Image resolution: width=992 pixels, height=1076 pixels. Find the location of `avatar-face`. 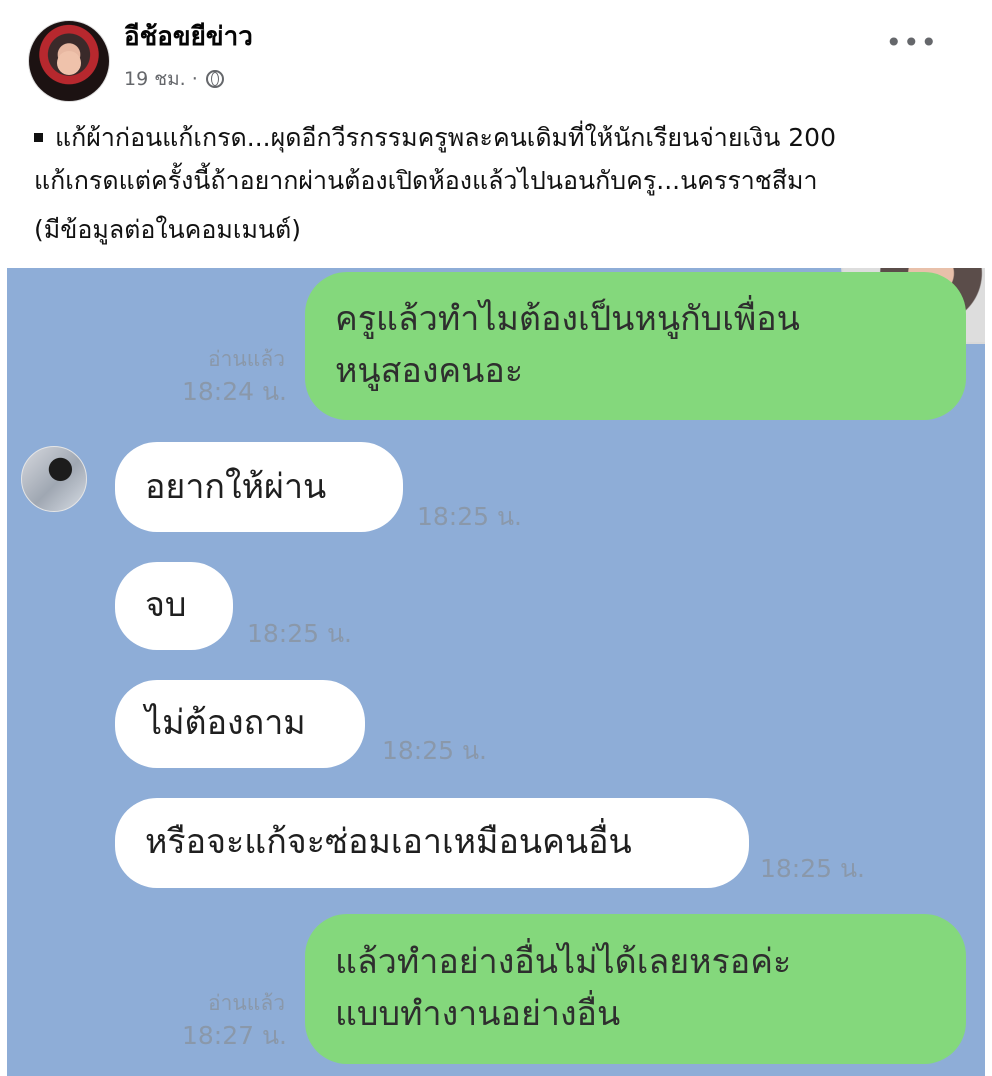

avatar-face is located at coordinates (69, 63).